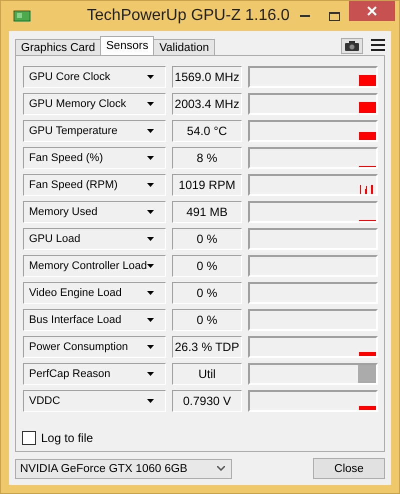 The image size is (400, 494). What do you see at coordinates (94, 239) in the screenshot?
I see `sensor-dropdown: GPU Load` at bounding box center [94, 239].